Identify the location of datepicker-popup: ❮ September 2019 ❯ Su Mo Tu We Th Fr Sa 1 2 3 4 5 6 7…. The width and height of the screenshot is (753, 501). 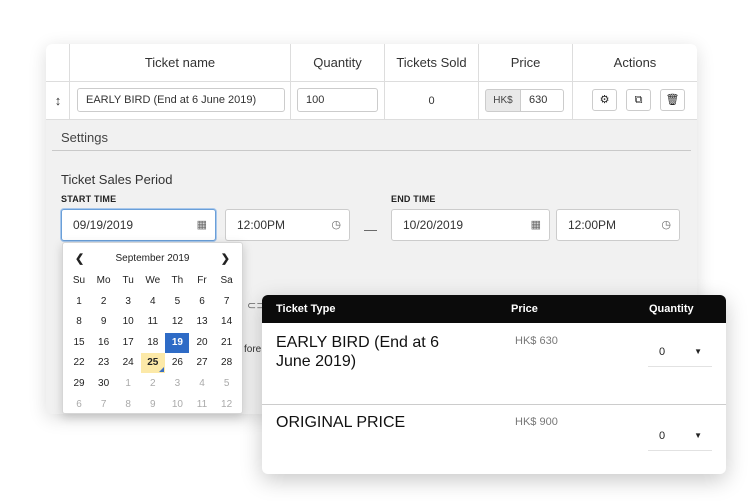
(152, 328).